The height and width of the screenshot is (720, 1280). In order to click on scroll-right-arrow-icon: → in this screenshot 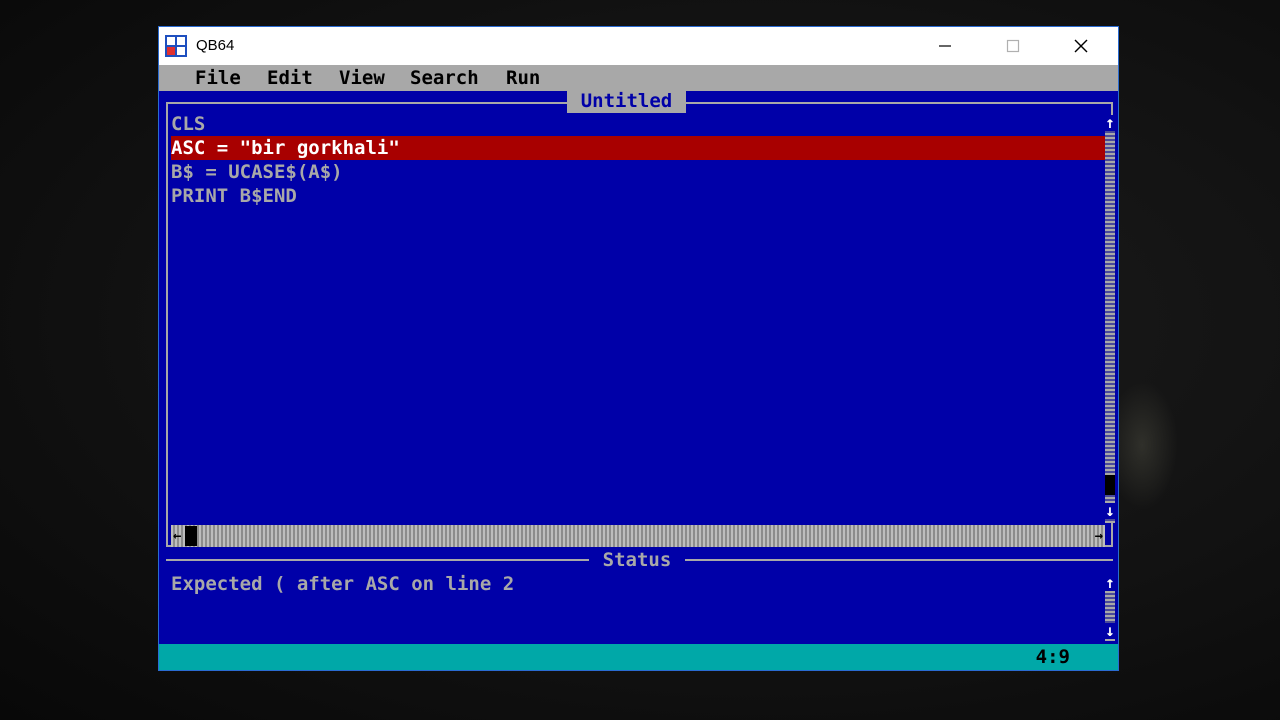, I will do `click(1099, 536)`.